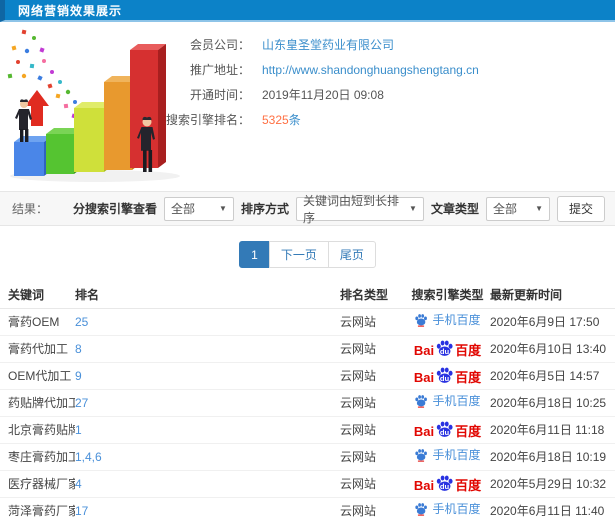  I want to click on keyword-cell: 枣庄膏药加工, so click(37, 457).